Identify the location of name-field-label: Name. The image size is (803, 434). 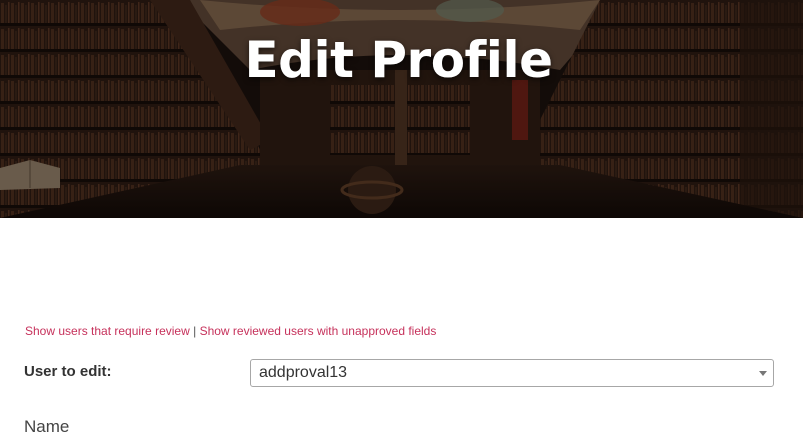
(47, 425).